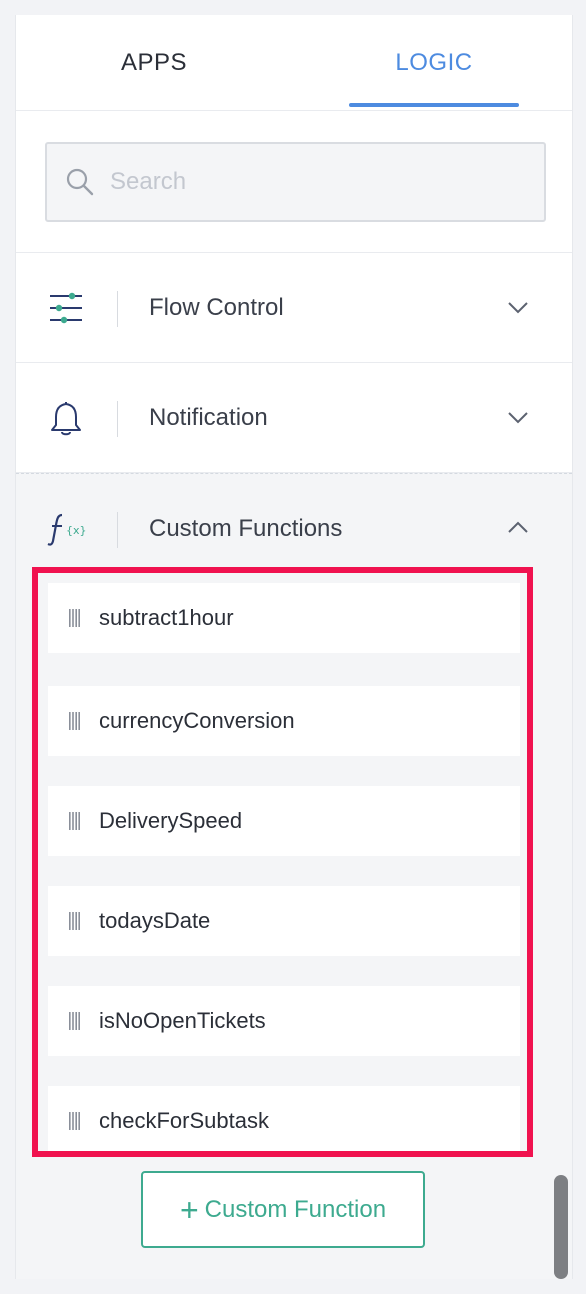 The image size is (586, 1294). What do you see at coordinates (80, 182) in the screenshot?
I see `search-icon` at bounding box center [80, 182].